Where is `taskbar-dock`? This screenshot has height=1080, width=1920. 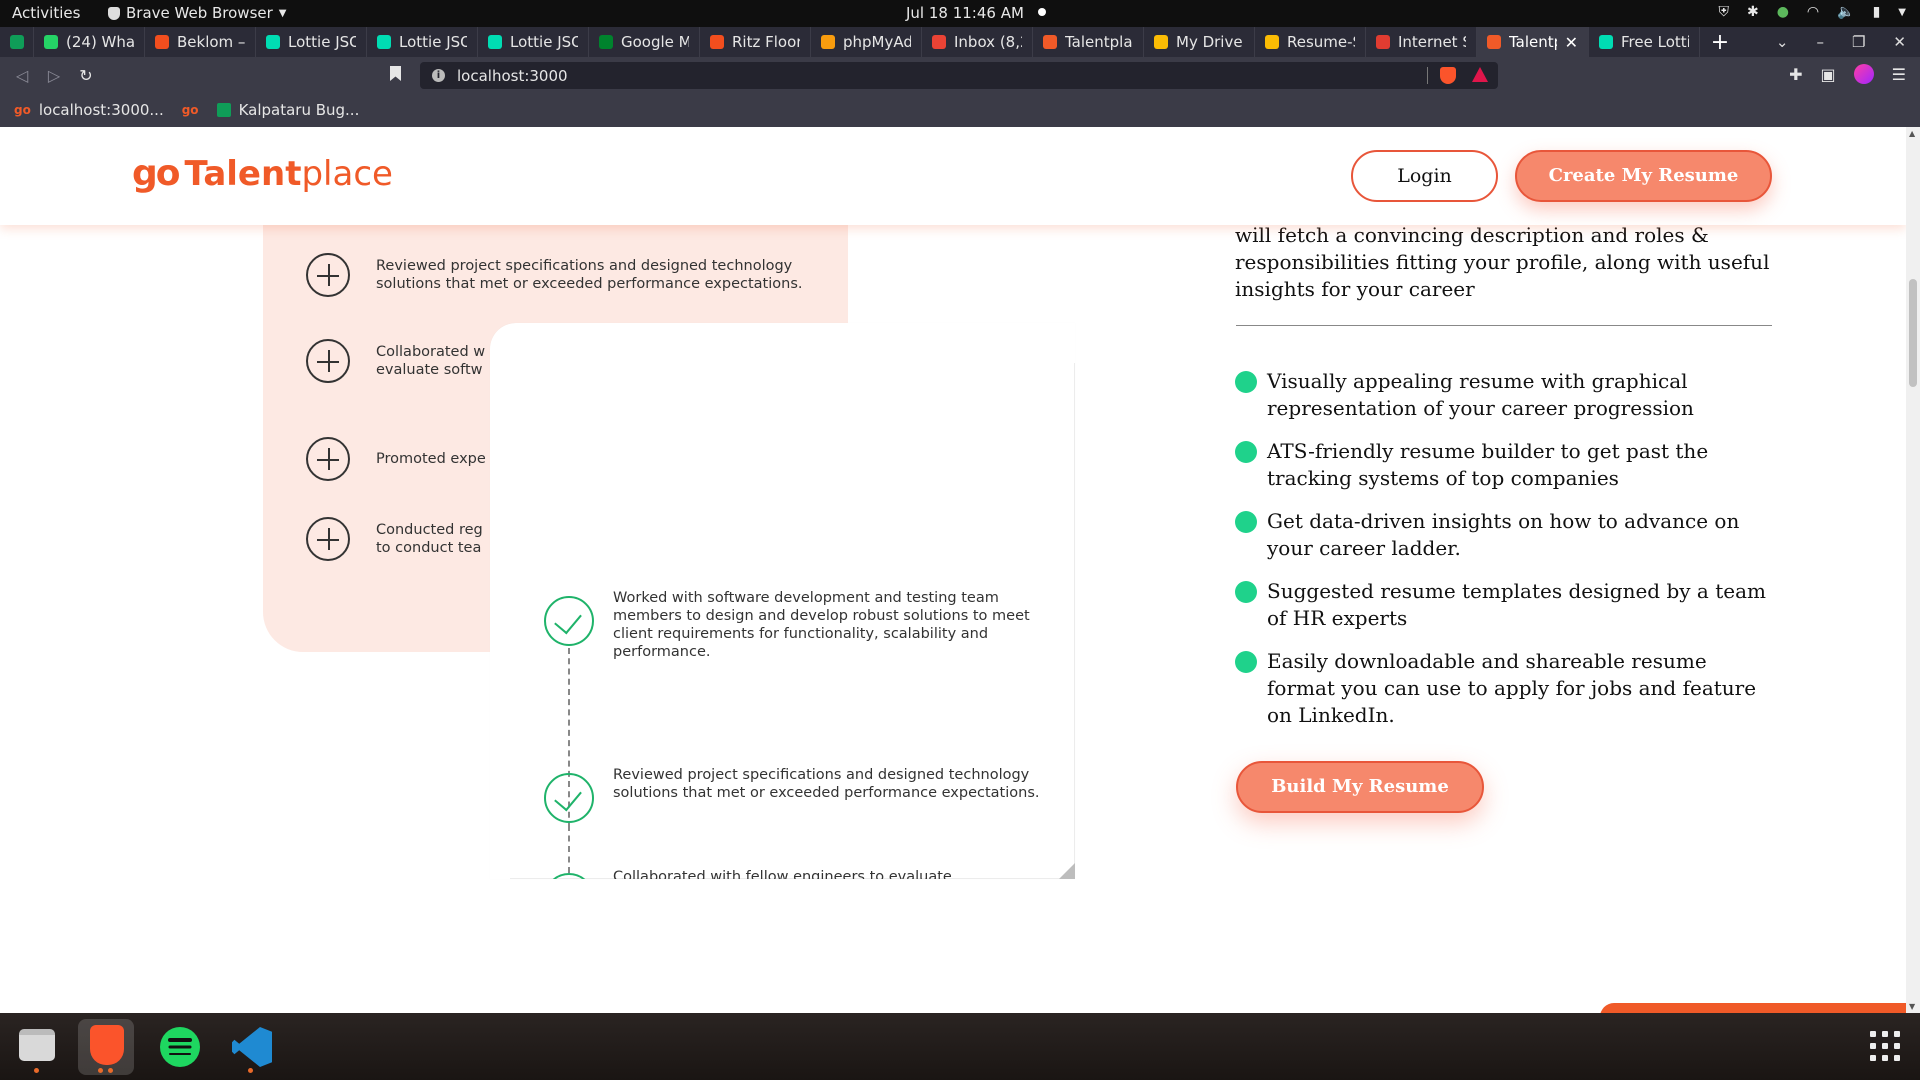 taskbar-dock is located at coordinates (960, 1046).